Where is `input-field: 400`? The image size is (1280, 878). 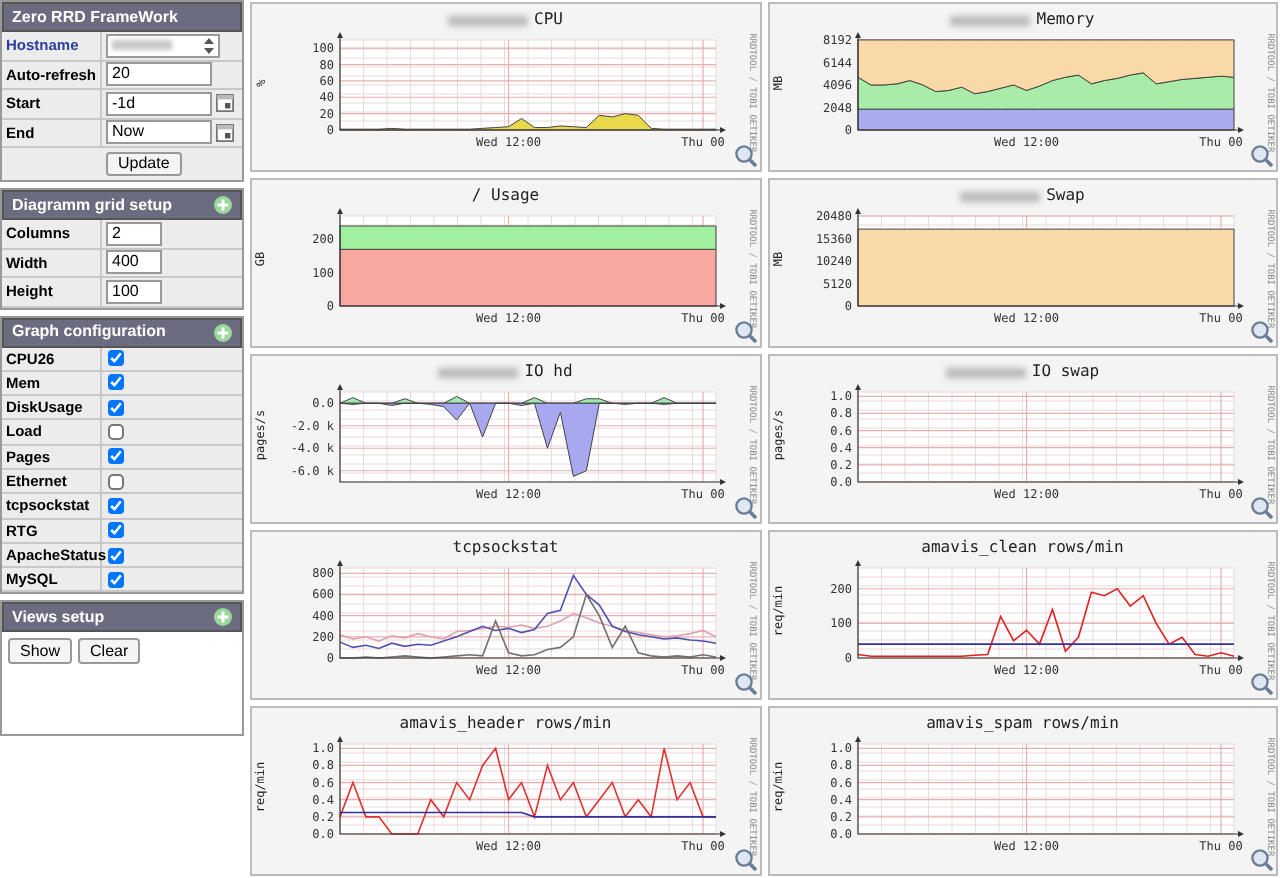
input-field: 400 is located at coordinates (134, 262).